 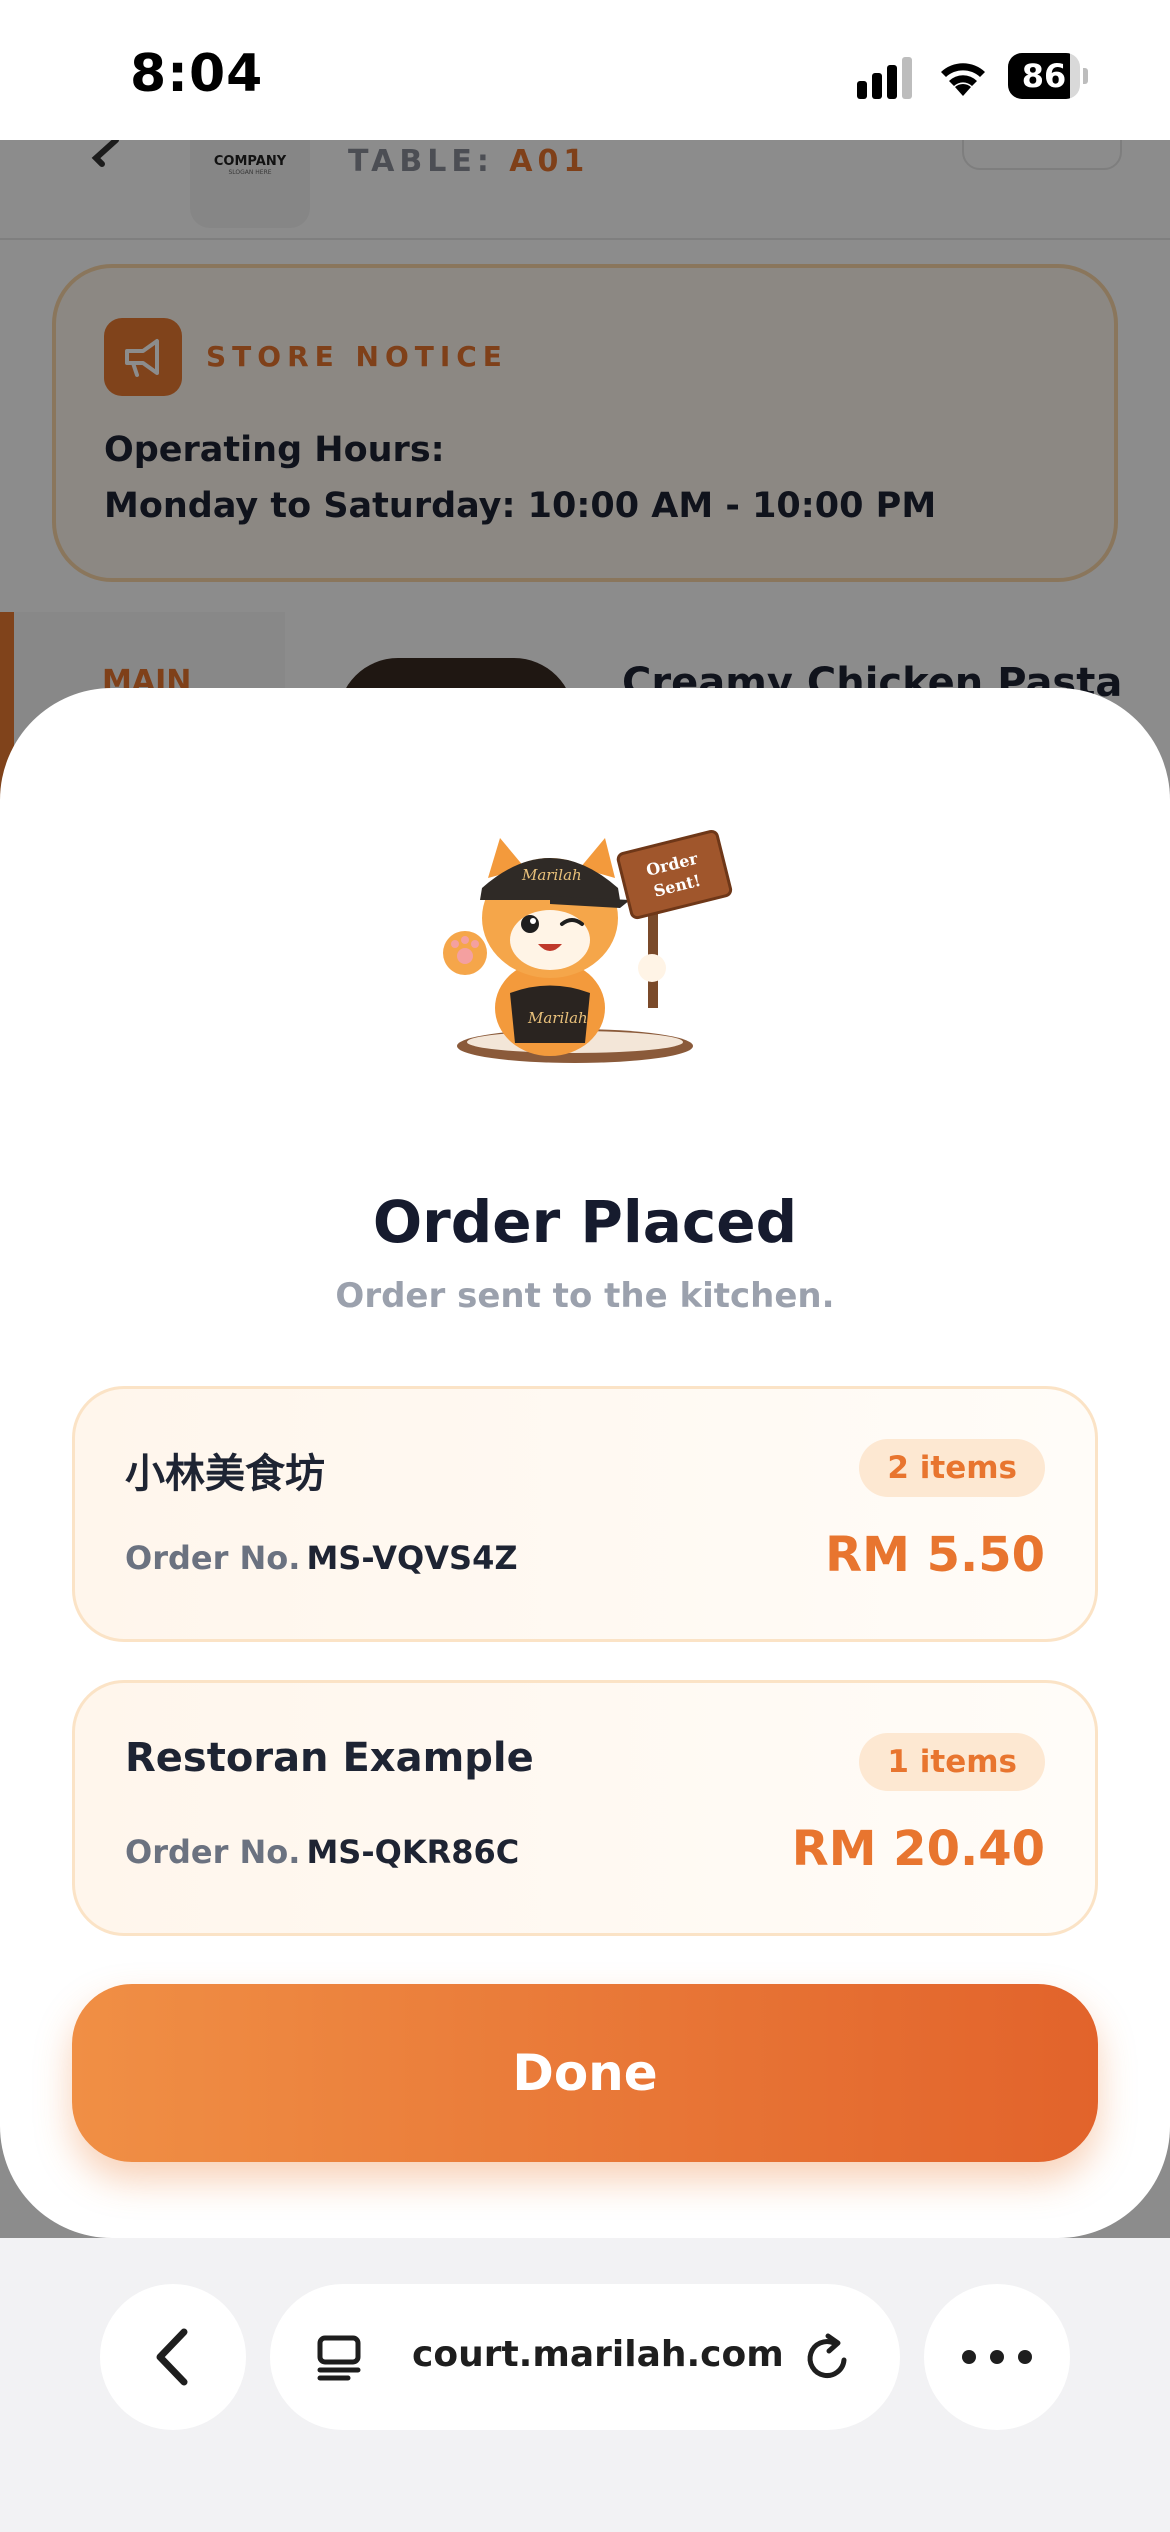 What do you see at coordinates (340, 2358) in the screenshot?
I see `tabs-overview-icon` at bounding box center [340, 2358].